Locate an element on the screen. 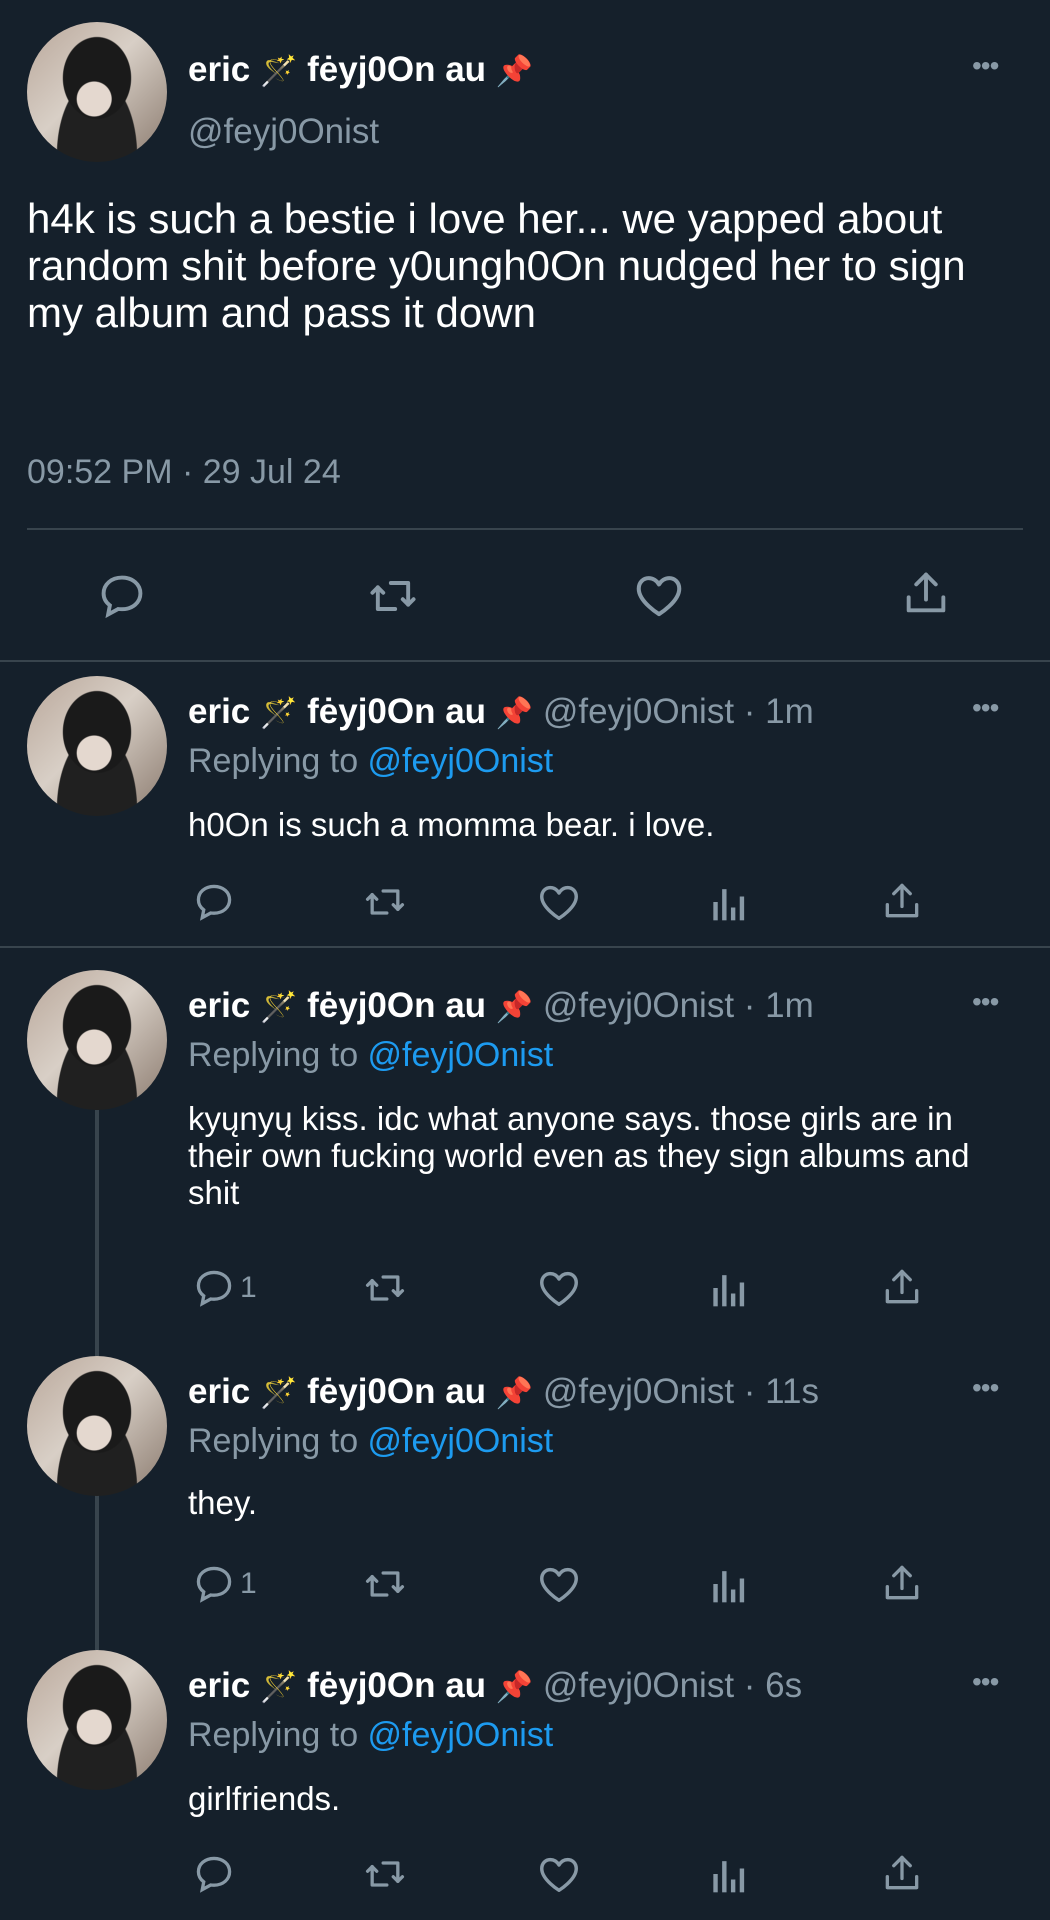 This screenshot has width=1050, height=1920. reply-header: eric 🪄 fėyj0On au 📌 @feyj0Onist · 11s is located at coordinates (503, 1392).